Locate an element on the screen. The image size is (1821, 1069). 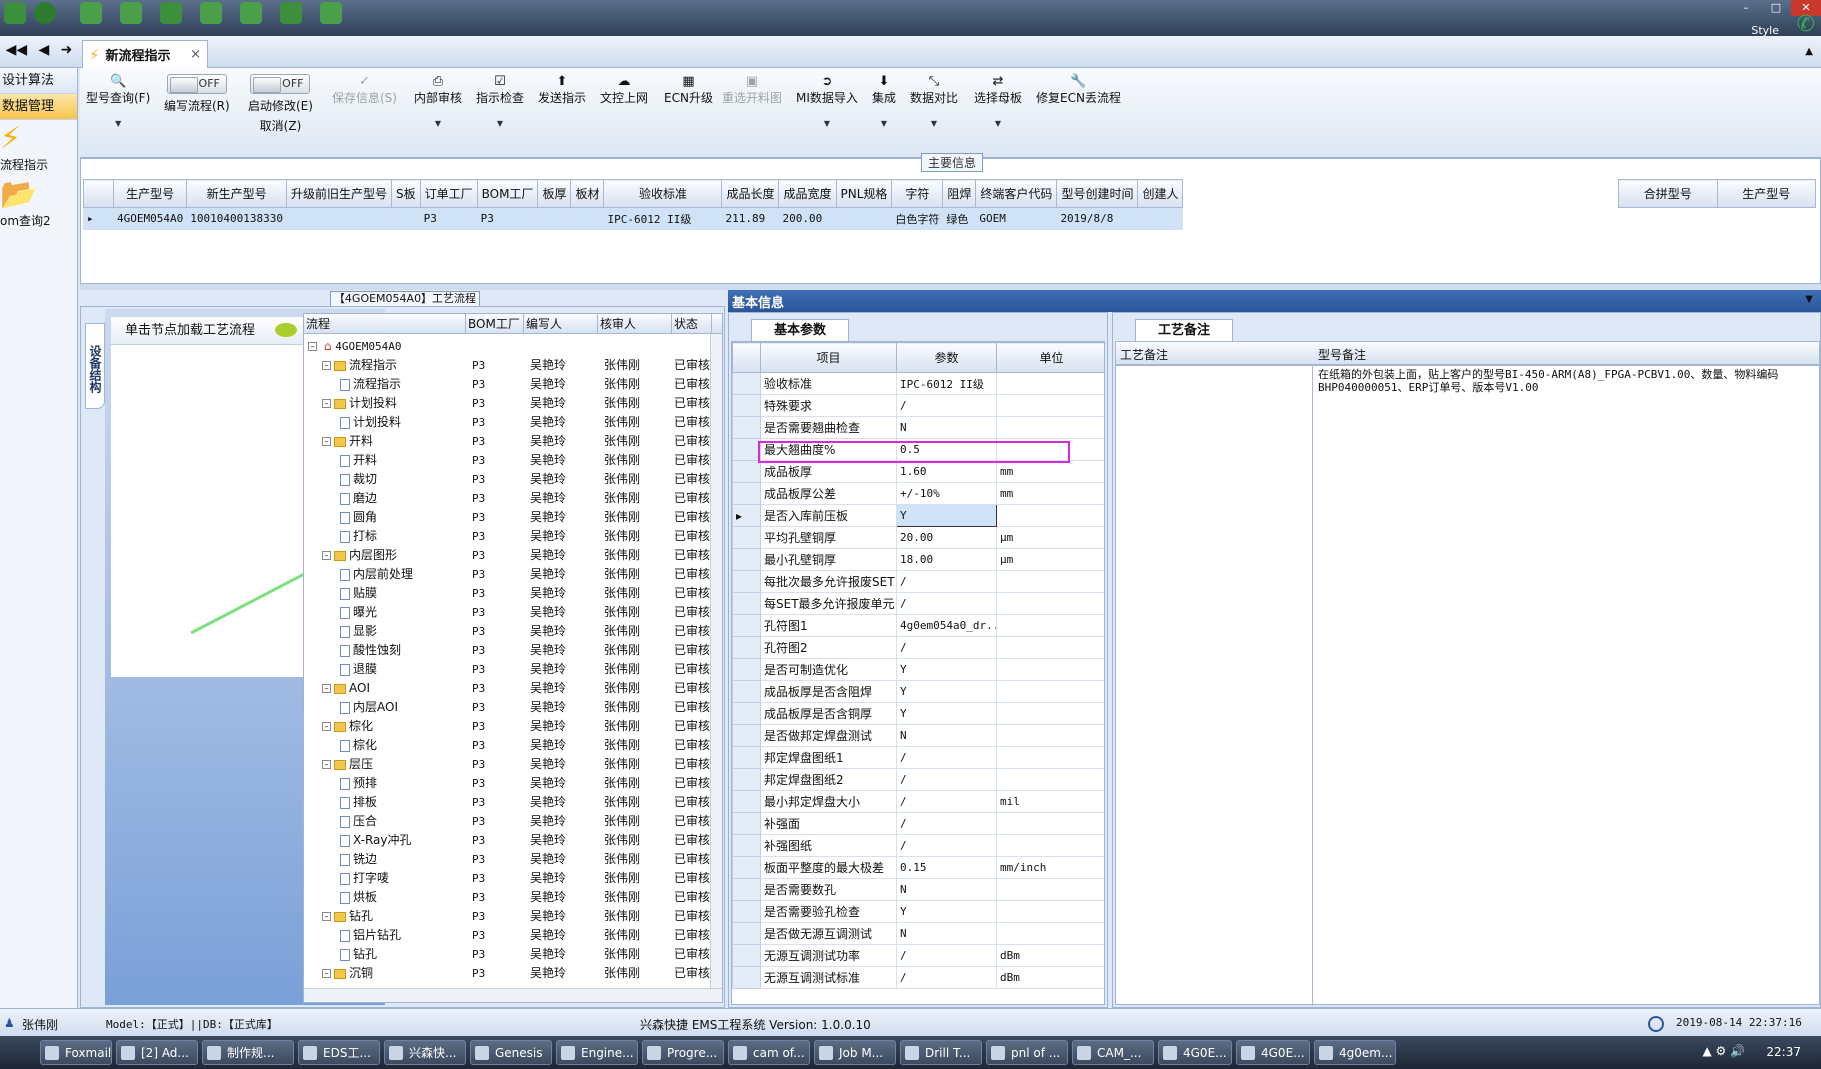
folder-icon is located at coordinates (331, 13).